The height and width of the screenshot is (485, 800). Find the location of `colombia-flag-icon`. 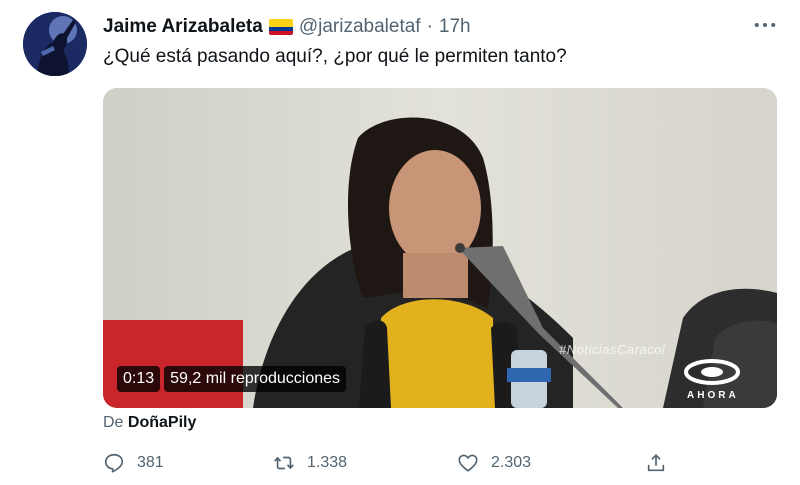

colombia-flag-icon is located at coordinates (280, 27).